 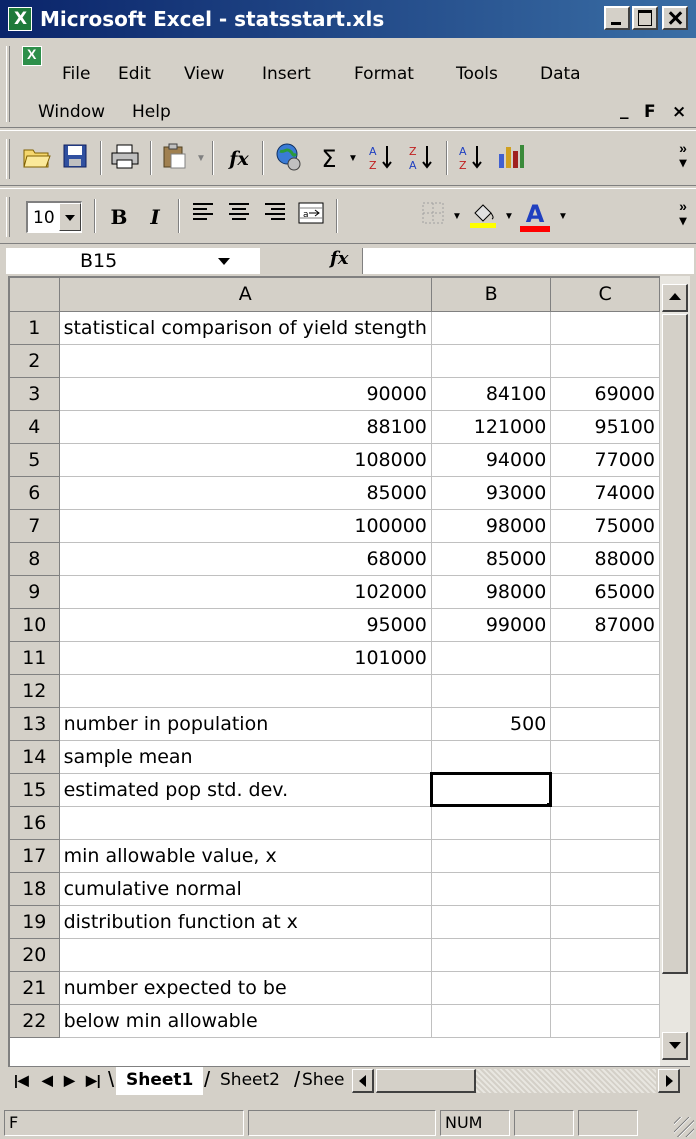 I want to click on cell-c13, so click(x=605, y=724).